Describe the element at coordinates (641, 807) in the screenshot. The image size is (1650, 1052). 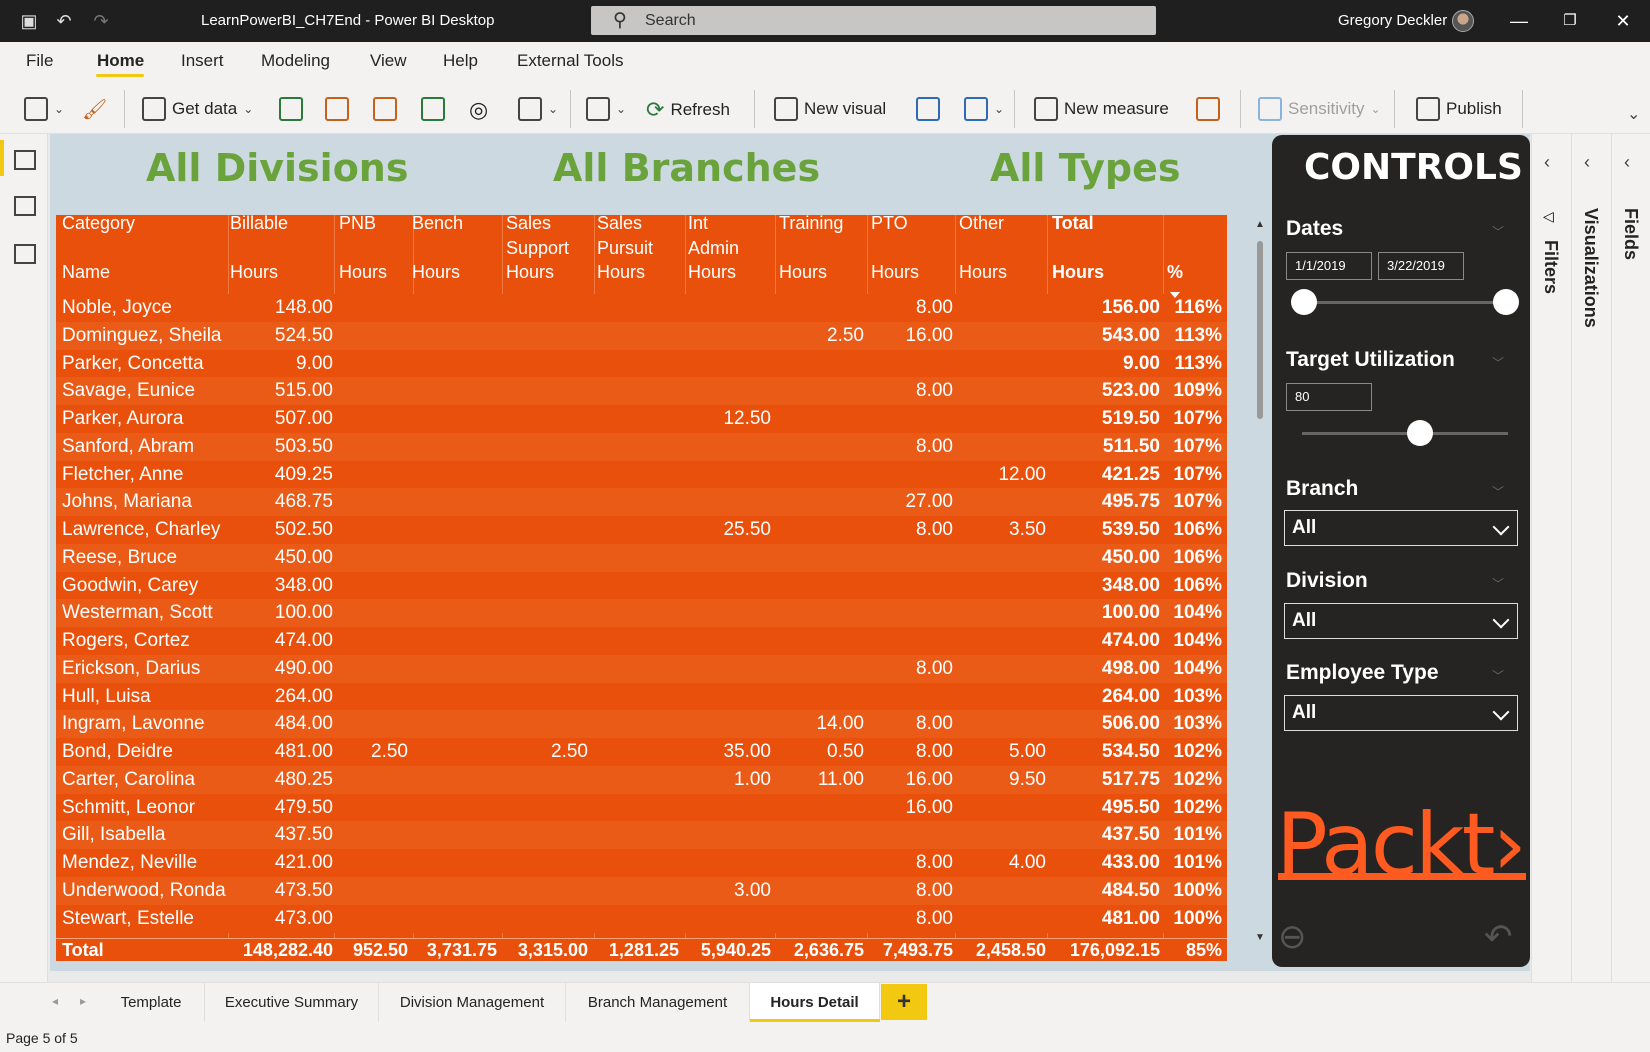
I see `table-row: Schmitt, Leonor 479.50 16.00 495.50 102%` at that location.